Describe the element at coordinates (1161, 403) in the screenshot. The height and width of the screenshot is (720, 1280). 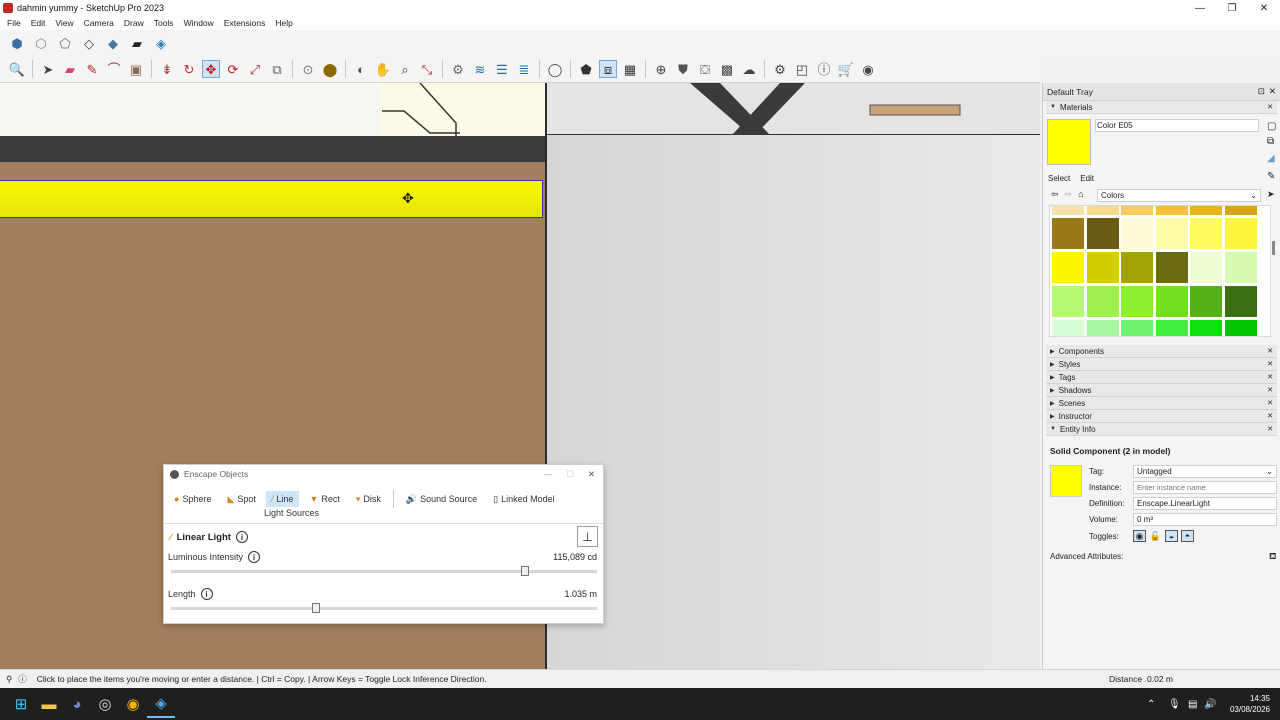
I see `scenes-header: ▶ Scenes ✕` at that location.